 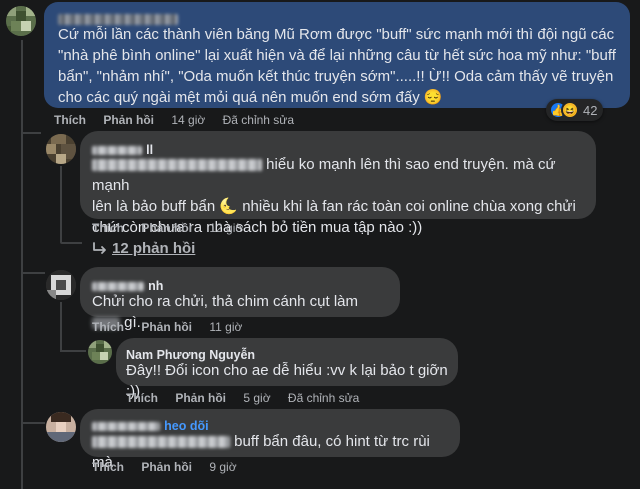 What do you see at coordinates (99, 247) in the screenshot?
I see `reply-arrow-icon` at bounding box center [99, 247].